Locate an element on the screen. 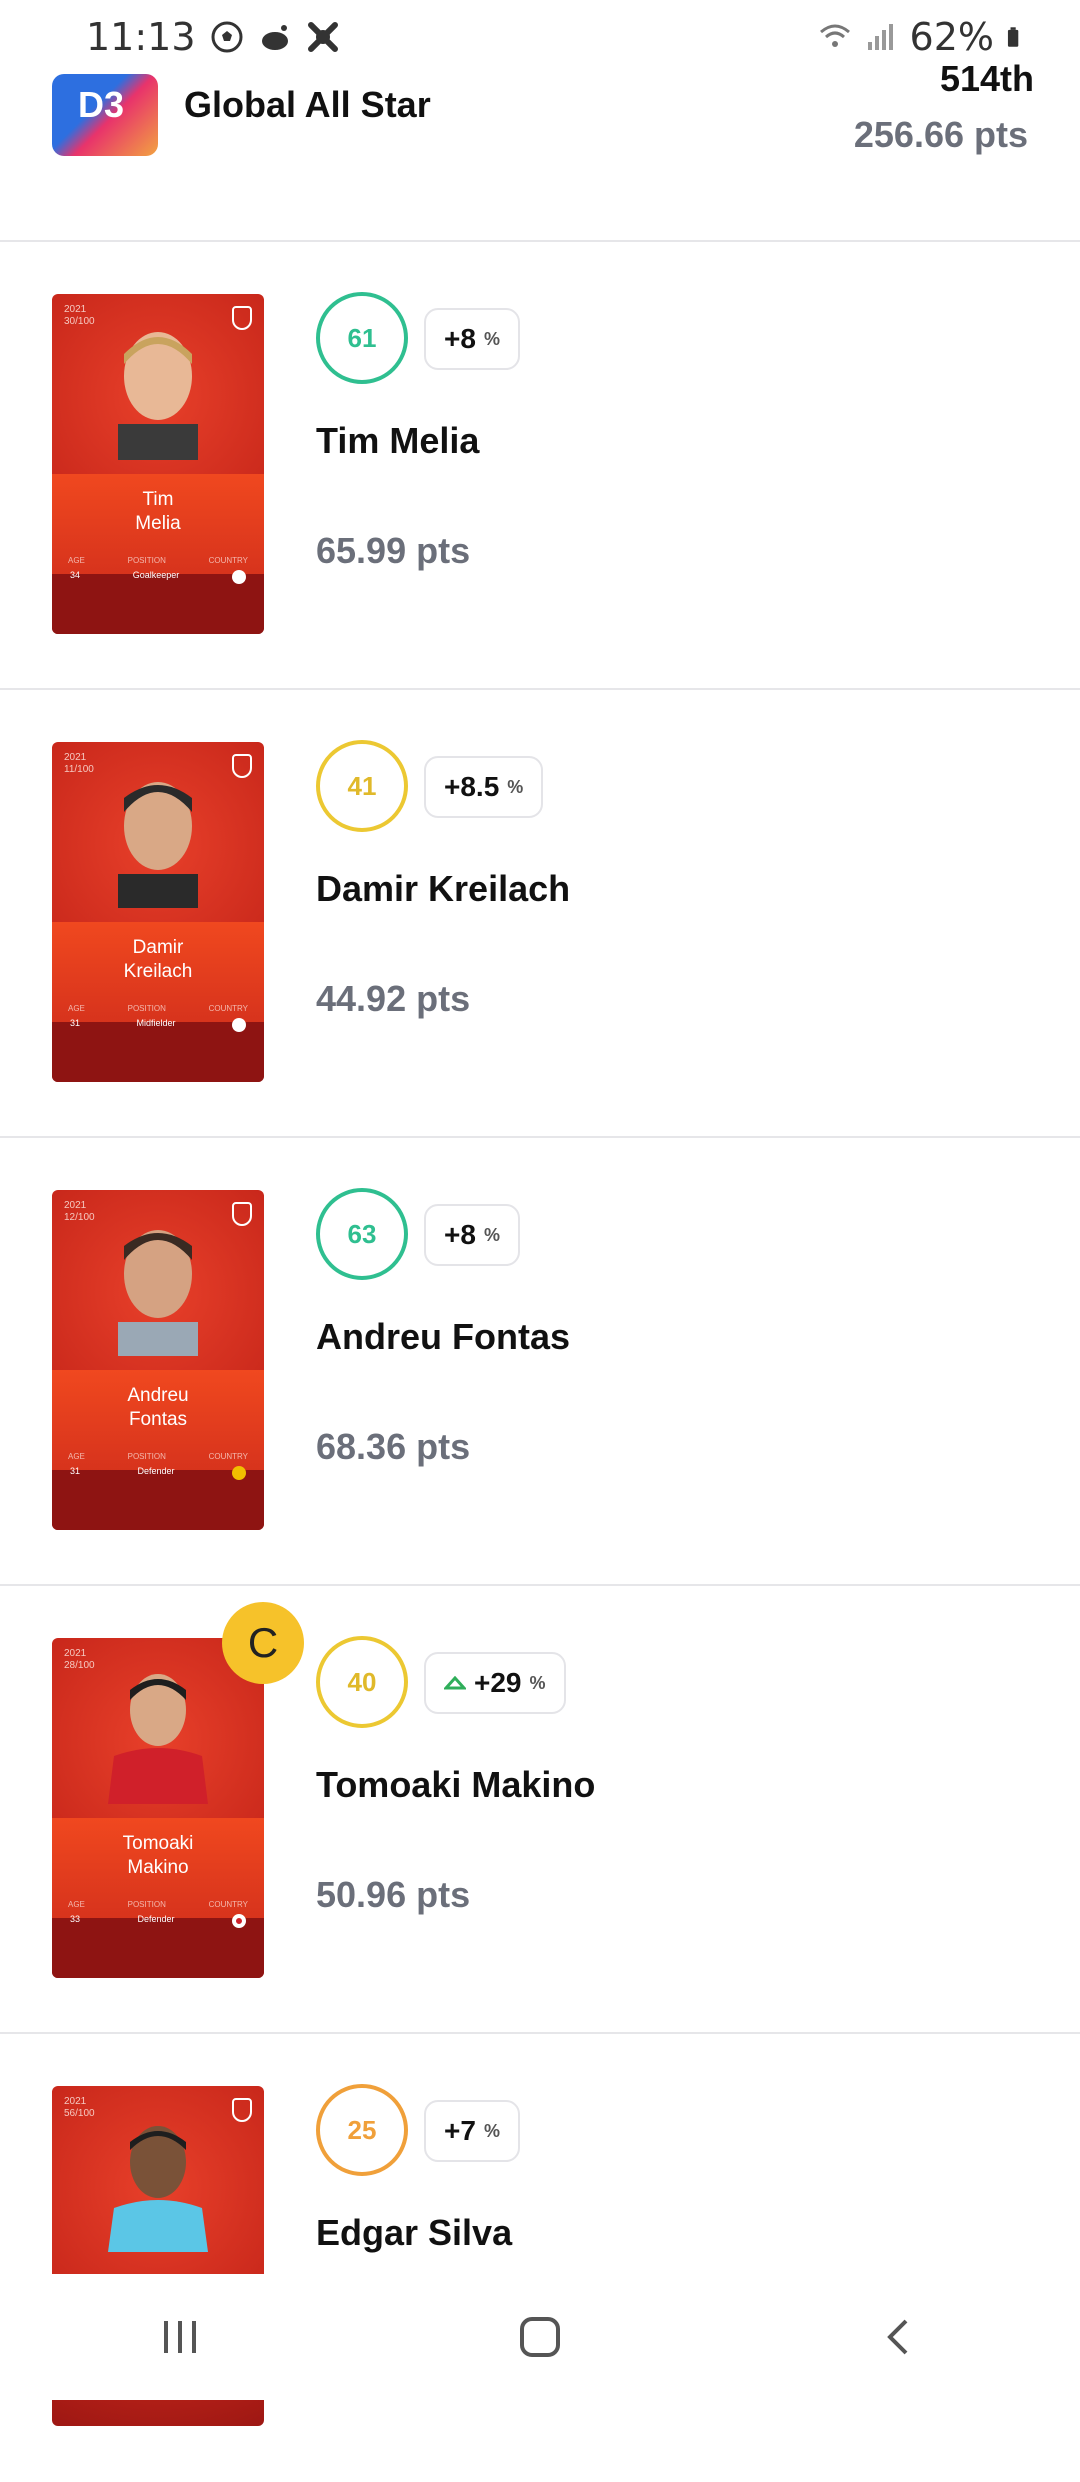 This screenshot has width=1080, height=2482. card-year: 2021 12/100 is located at coordinates (79, 1211).